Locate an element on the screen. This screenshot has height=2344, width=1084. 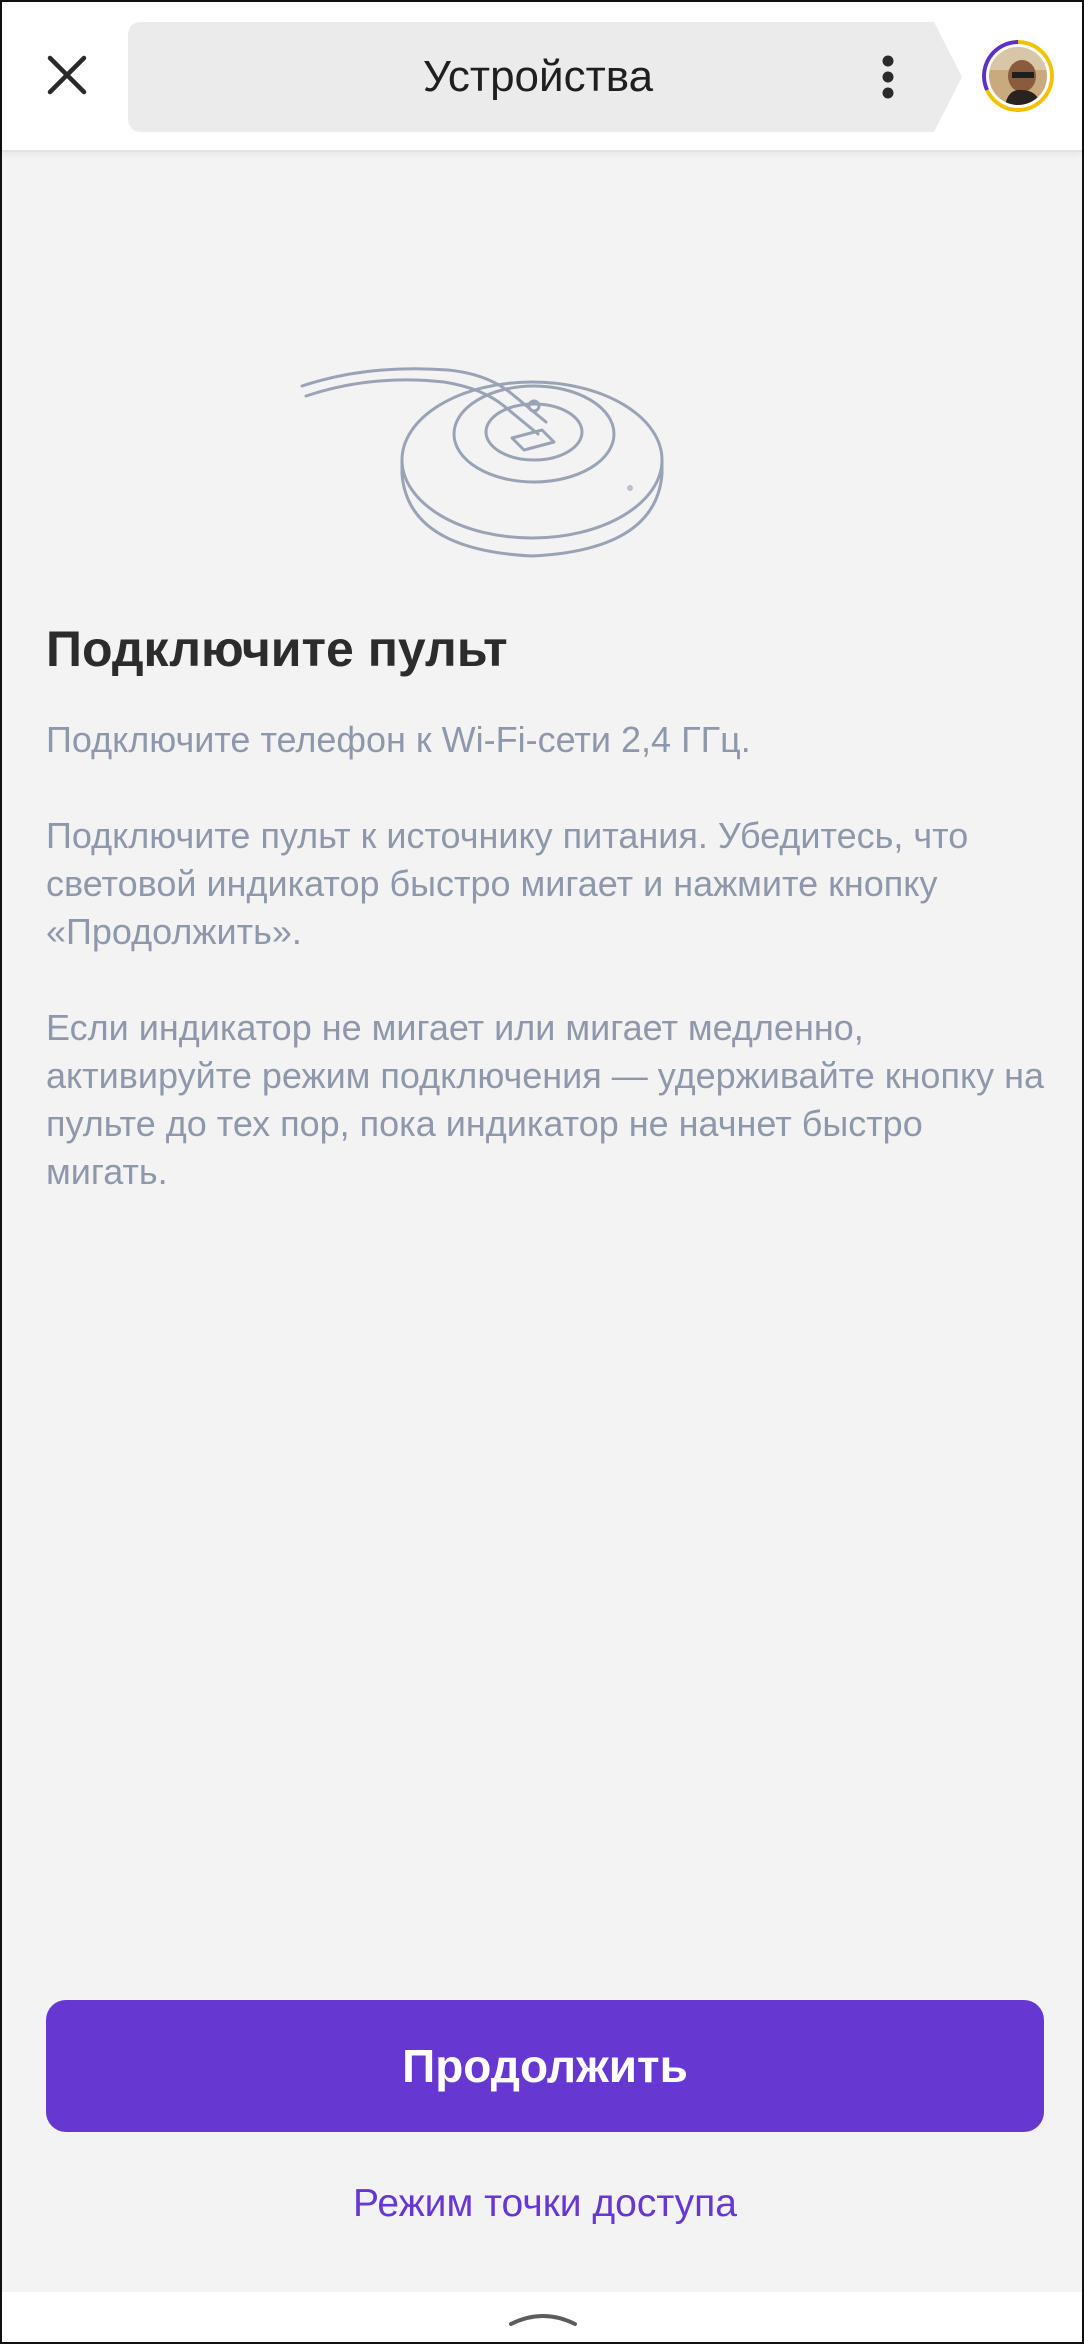
close-icon is located at coordinates (67, 75).